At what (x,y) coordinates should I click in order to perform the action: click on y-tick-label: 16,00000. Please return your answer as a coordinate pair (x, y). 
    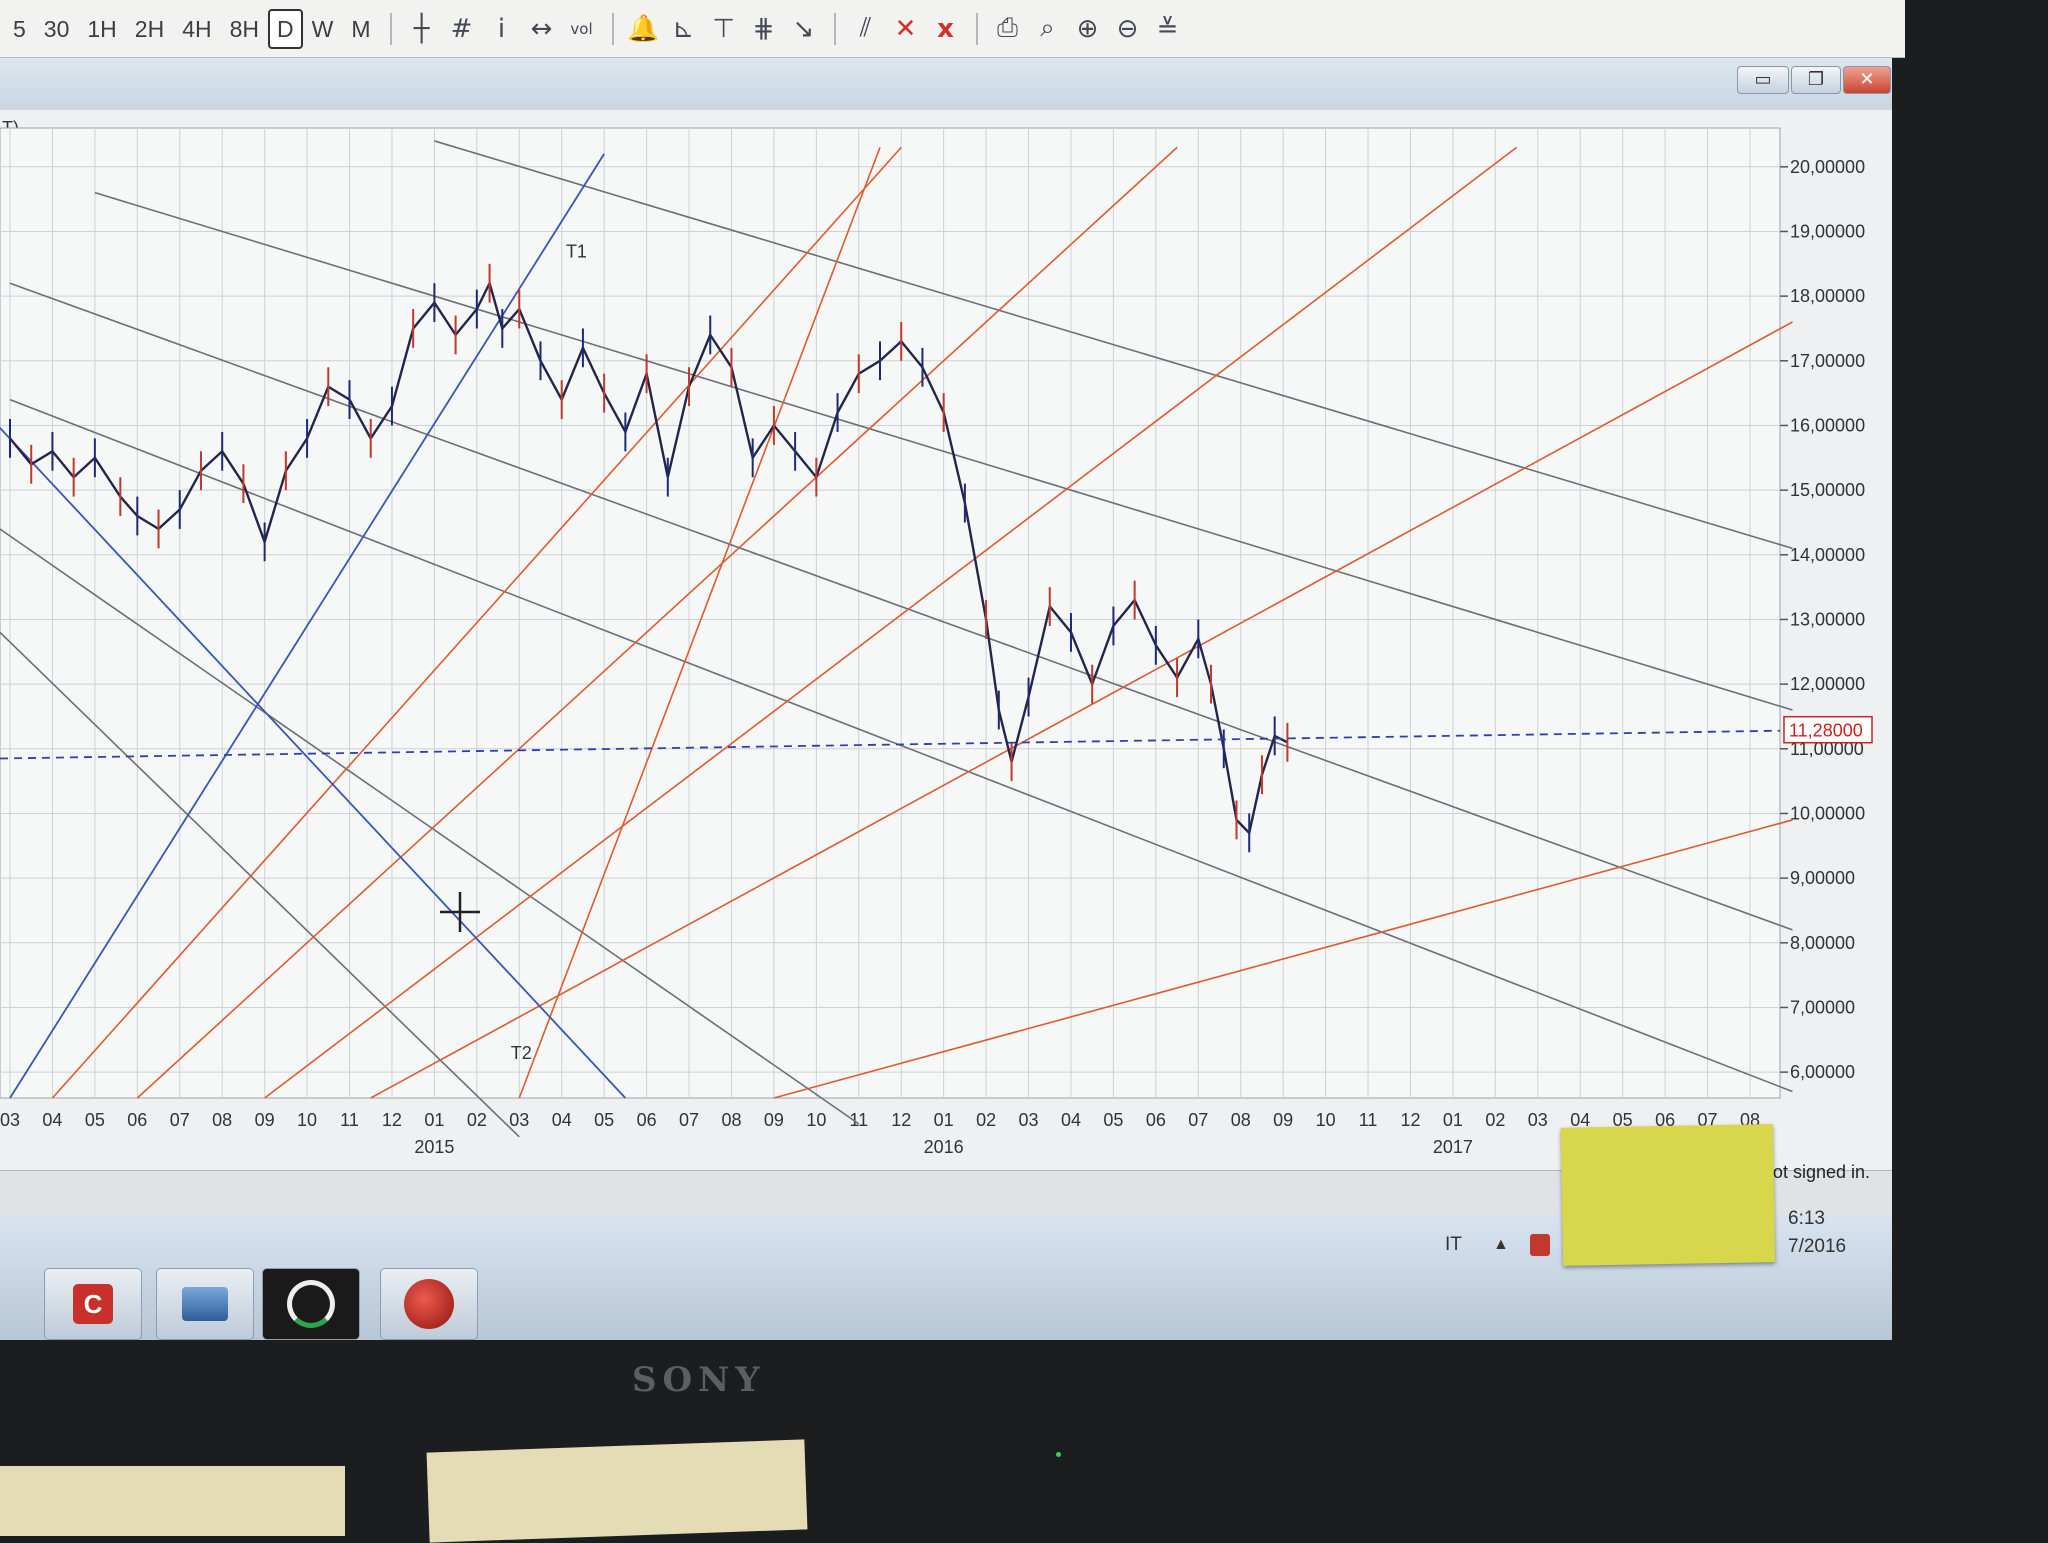
    Looking at the image, I should click on (1827, 425).